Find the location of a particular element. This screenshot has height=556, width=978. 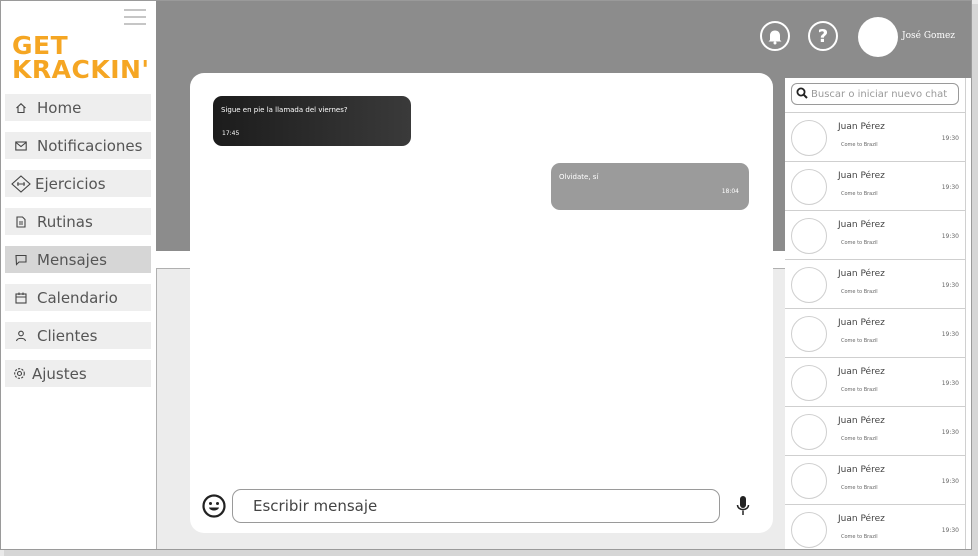

sidebar-item-calendario: Calendario is located at coordinates (78, 297).